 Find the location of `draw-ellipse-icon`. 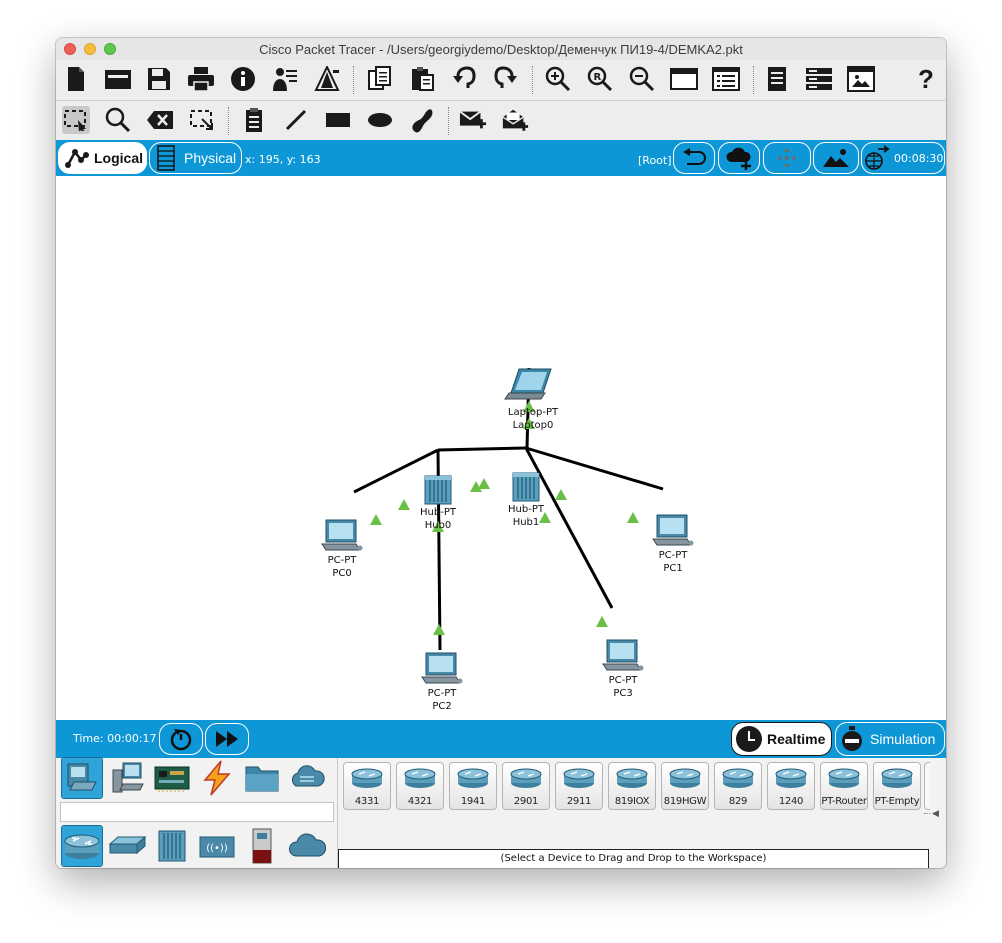

draw-ellipse-icon is located at coordinates (380, 120).